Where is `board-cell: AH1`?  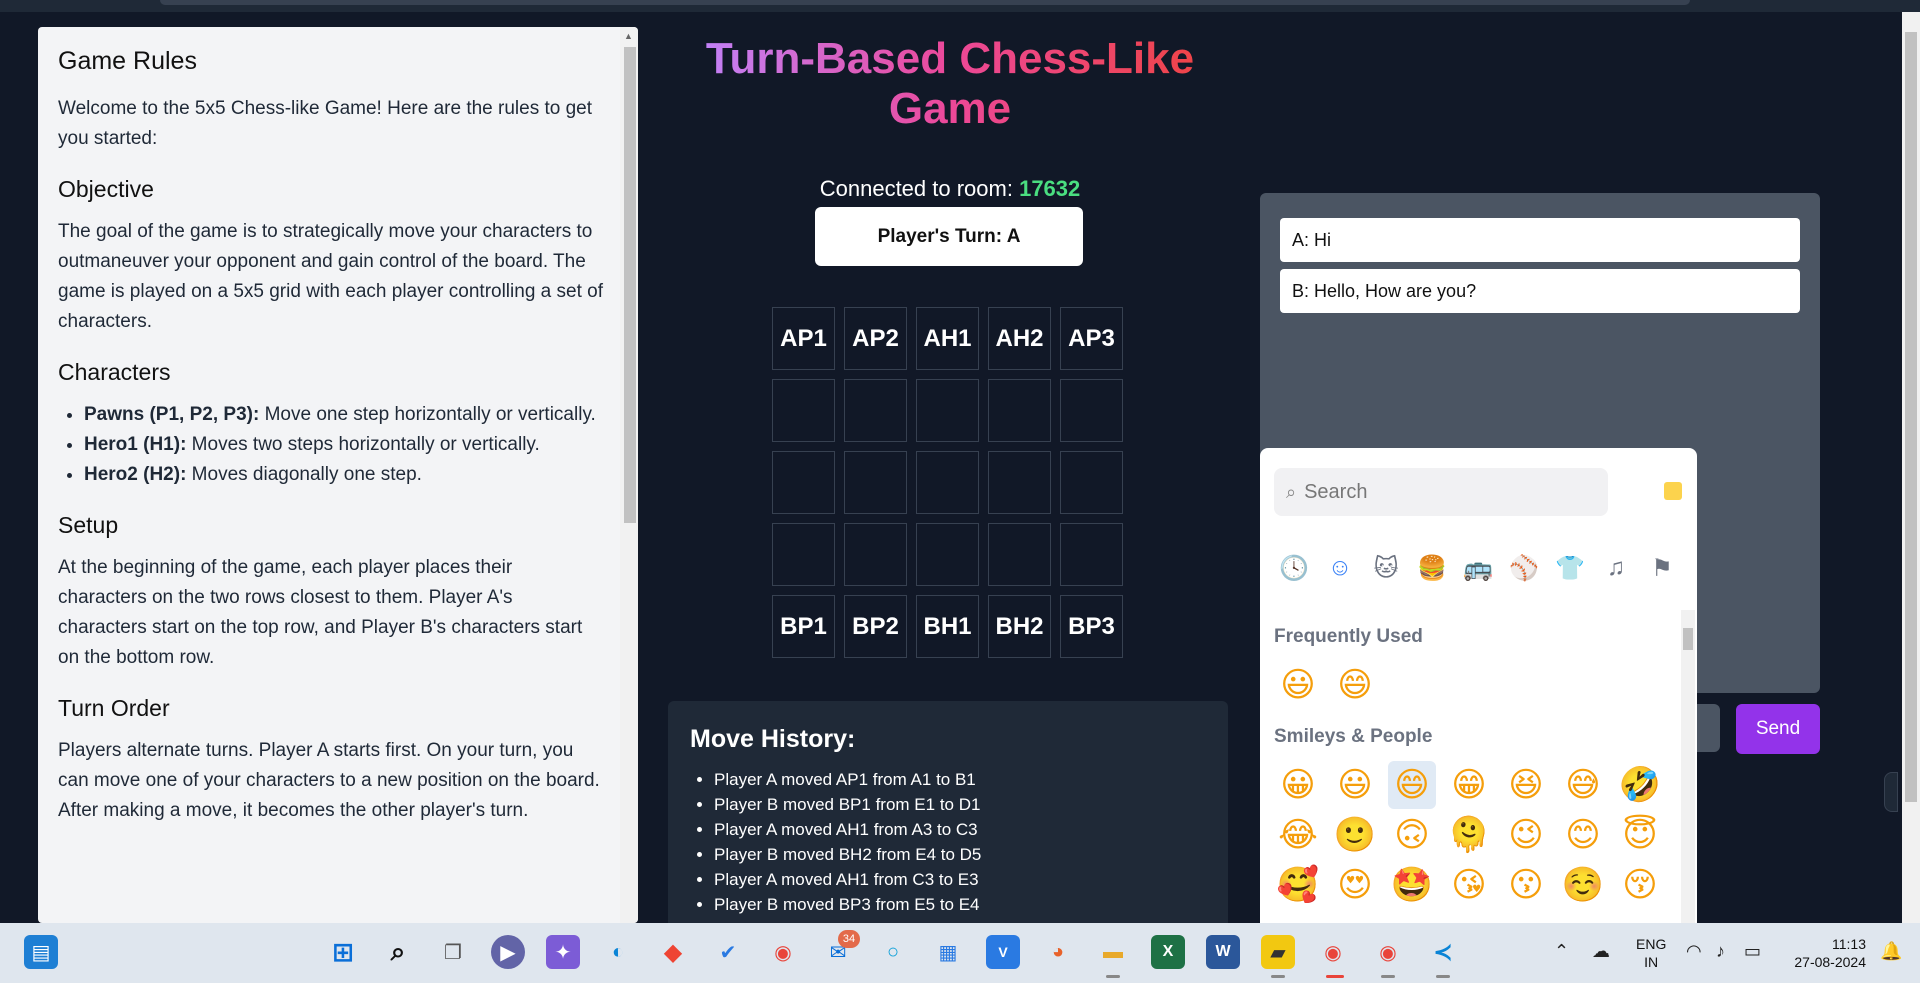
board-cell: AH1 is located at coordinates (947, 338).